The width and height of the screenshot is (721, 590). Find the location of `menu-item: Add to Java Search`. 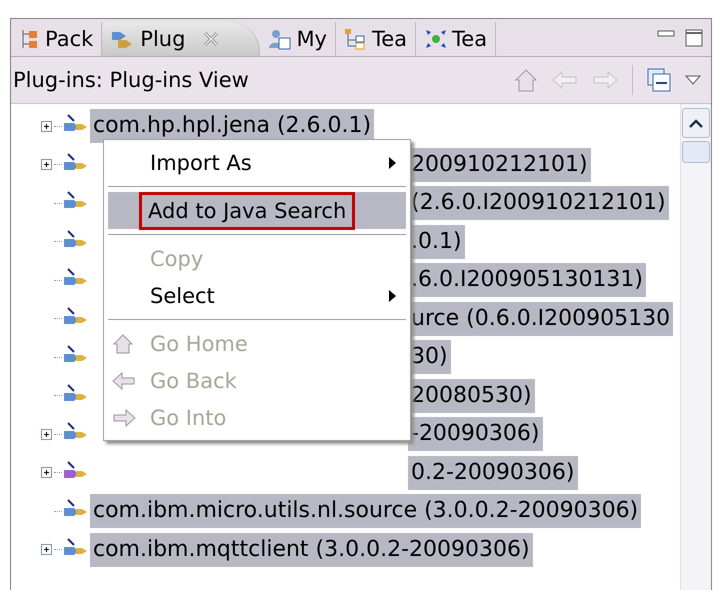

menu-item: Add to Java Search is located at coordinates (257, 210).